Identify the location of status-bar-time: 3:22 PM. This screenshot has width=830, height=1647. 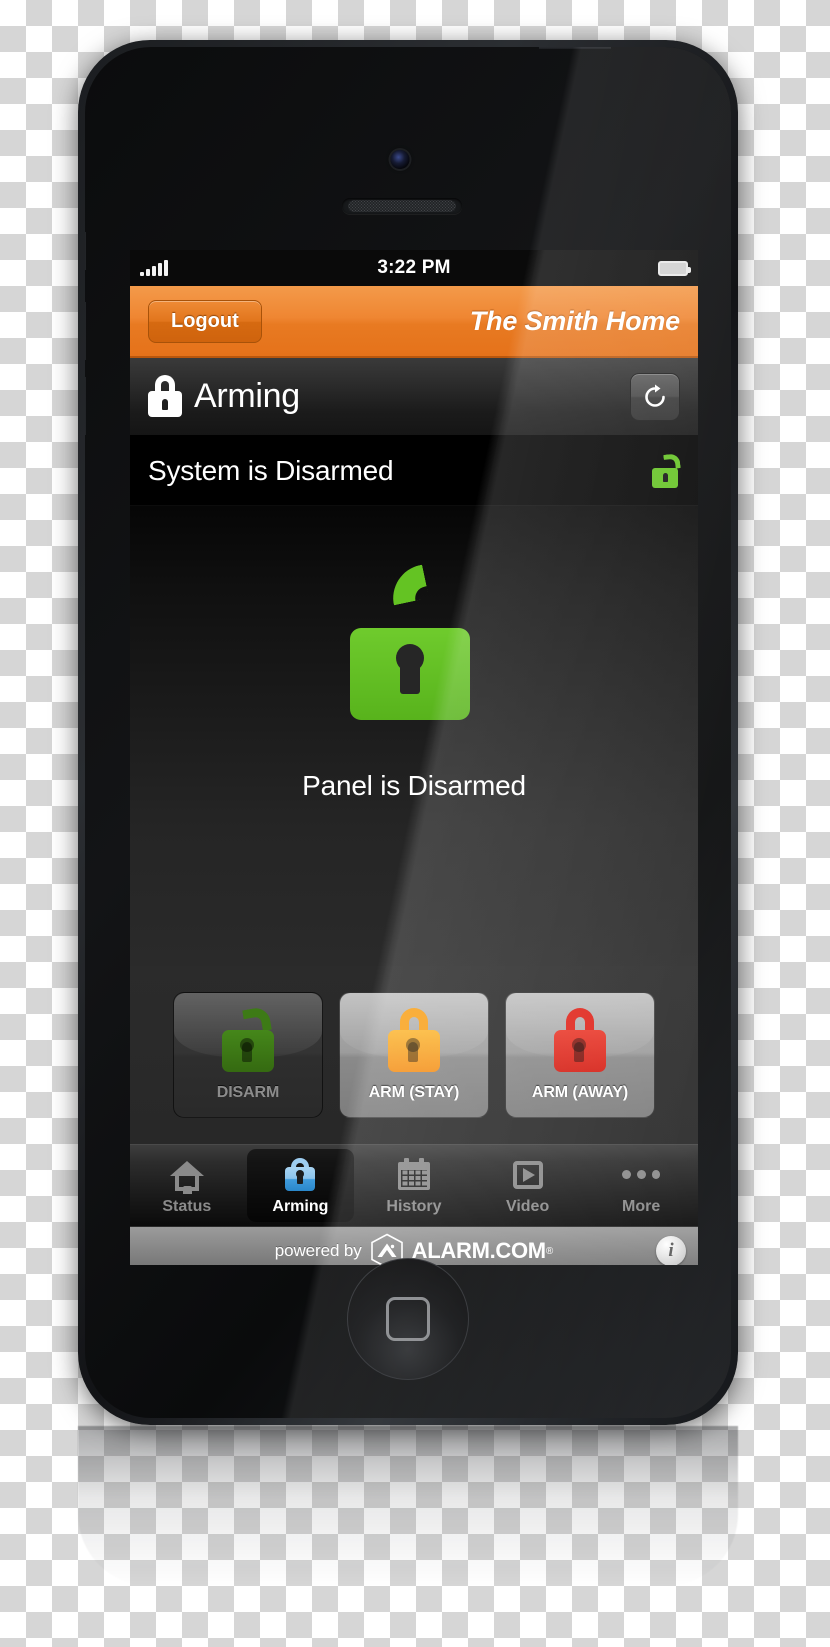
(414, 267).